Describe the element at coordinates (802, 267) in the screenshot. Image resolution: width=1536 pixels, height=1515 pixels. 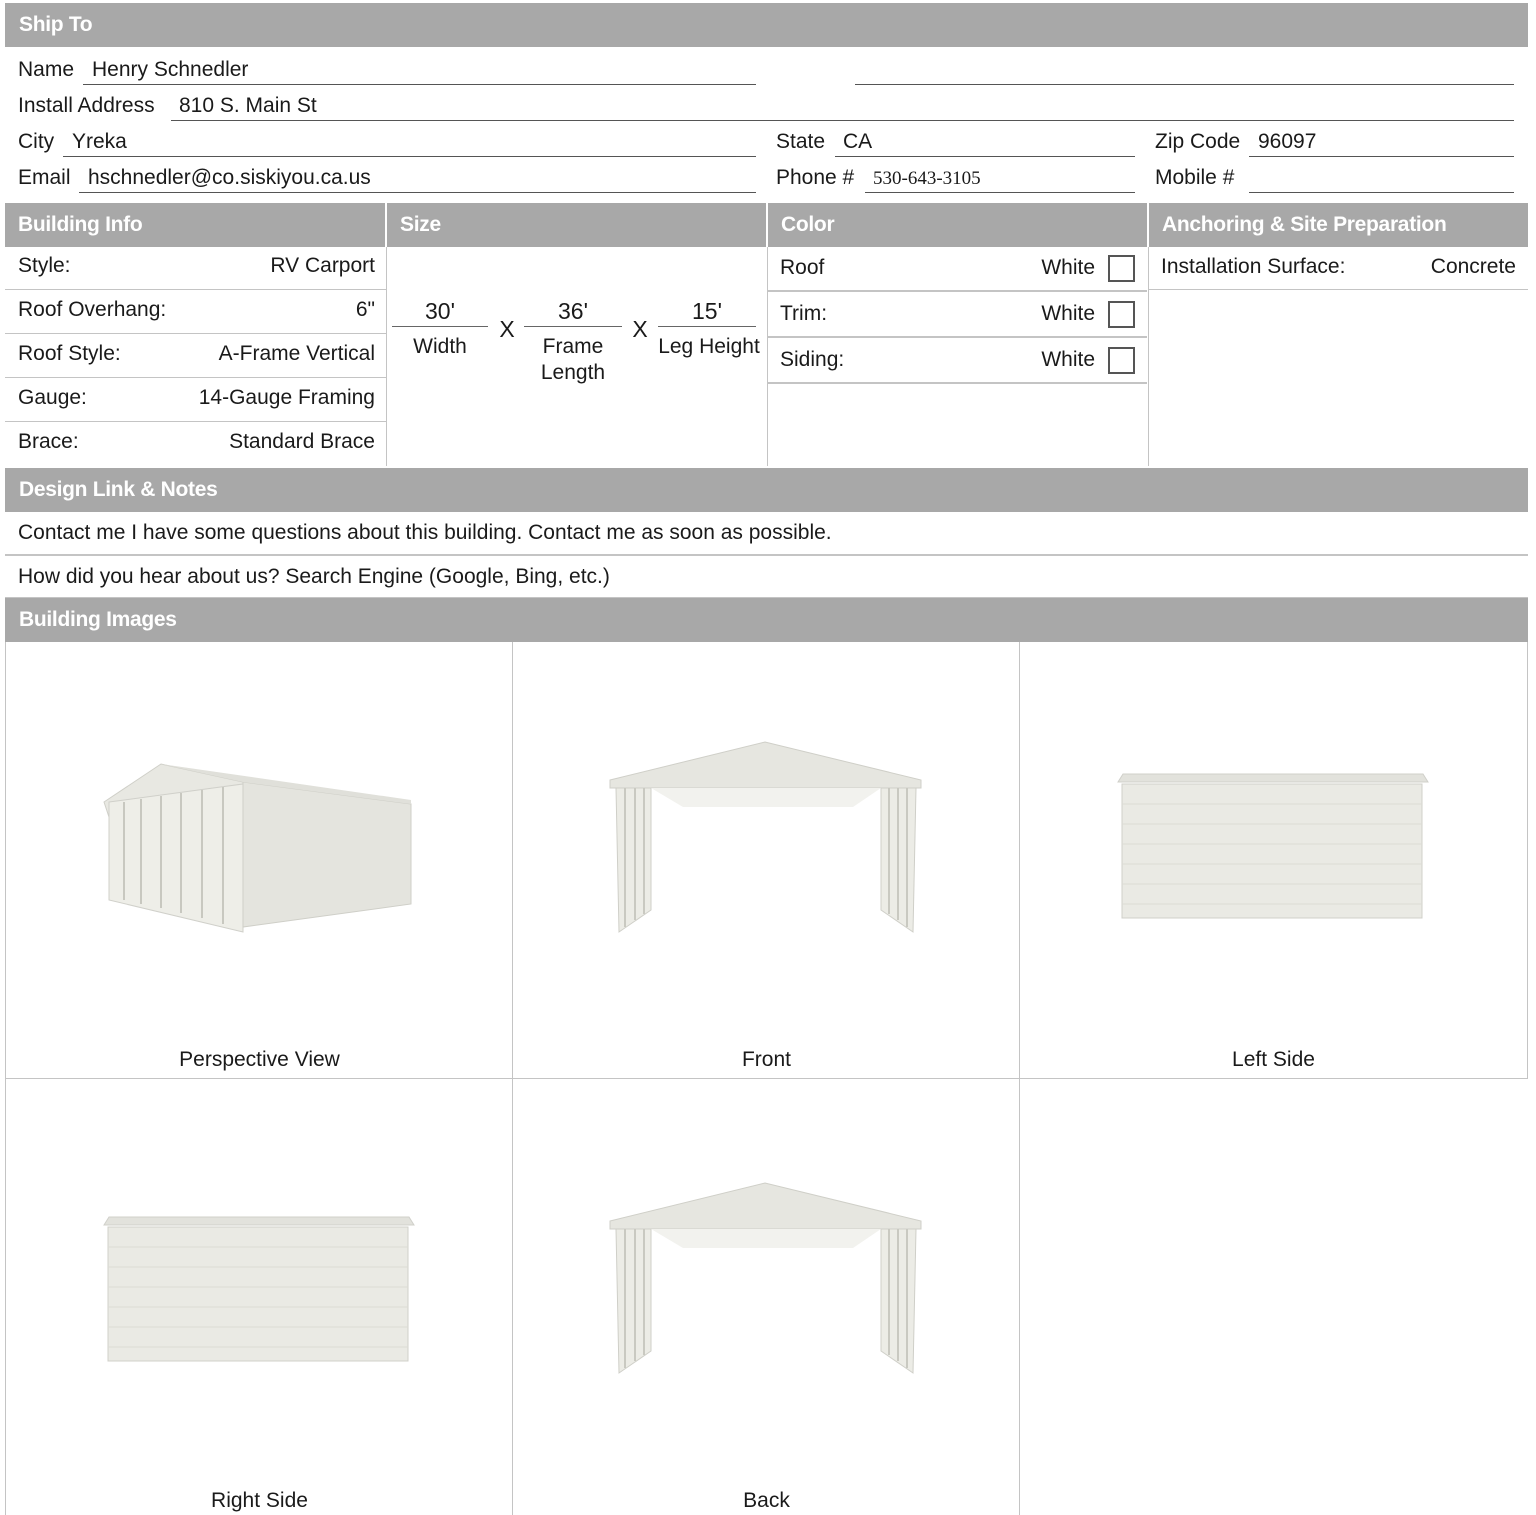
I see `roof-color-label: Roof` at that location.